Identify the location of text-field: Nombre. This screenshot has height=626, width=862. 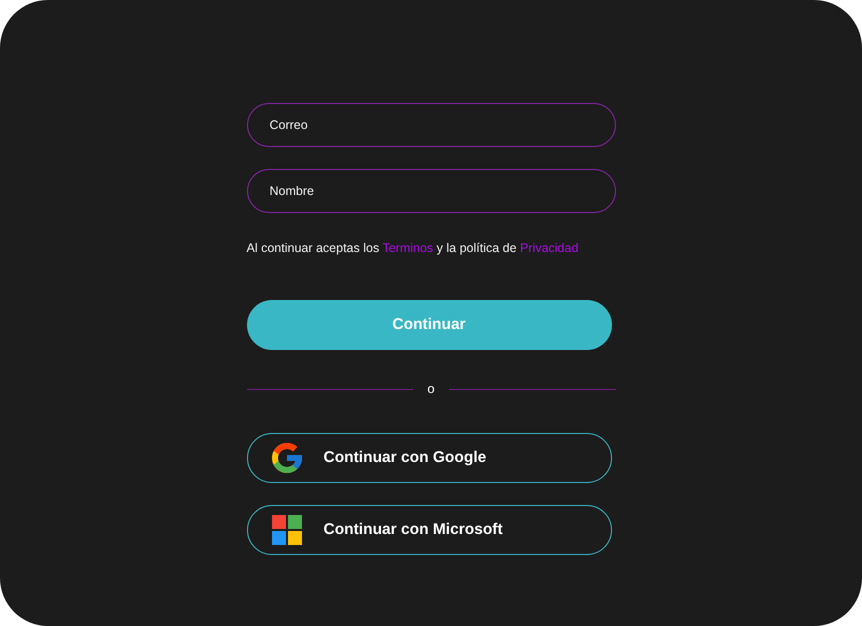
(431, 191).